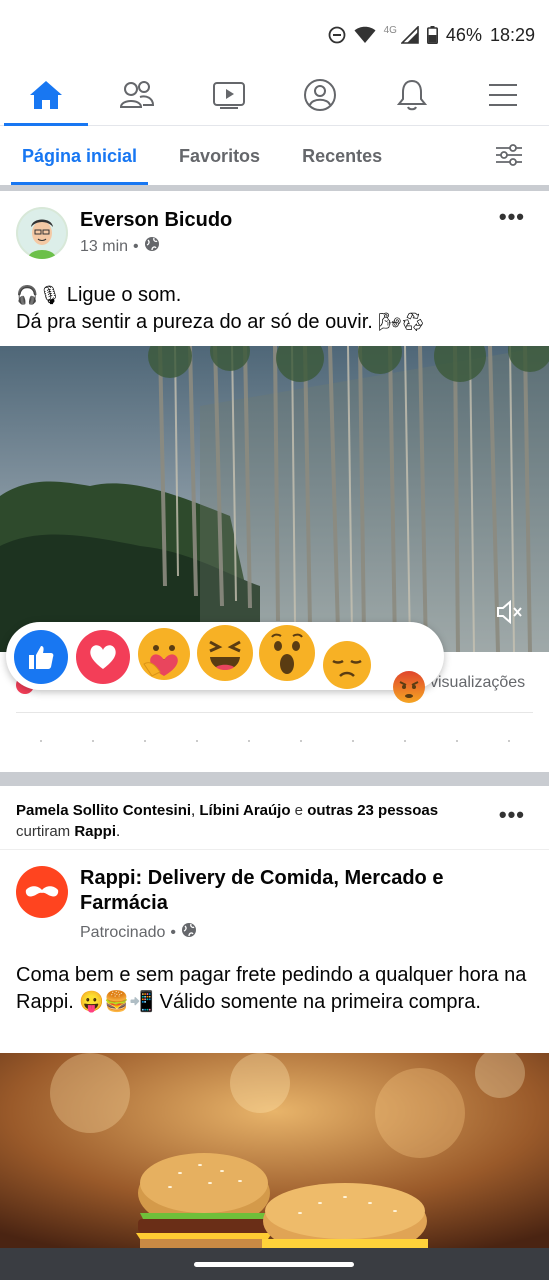 The width and height of the screenshot is (549, 1280). Describe the element at coordinates (244, 810) in the screenshot. I see `liked-by-name-2: Líbini Araújo` at that location.